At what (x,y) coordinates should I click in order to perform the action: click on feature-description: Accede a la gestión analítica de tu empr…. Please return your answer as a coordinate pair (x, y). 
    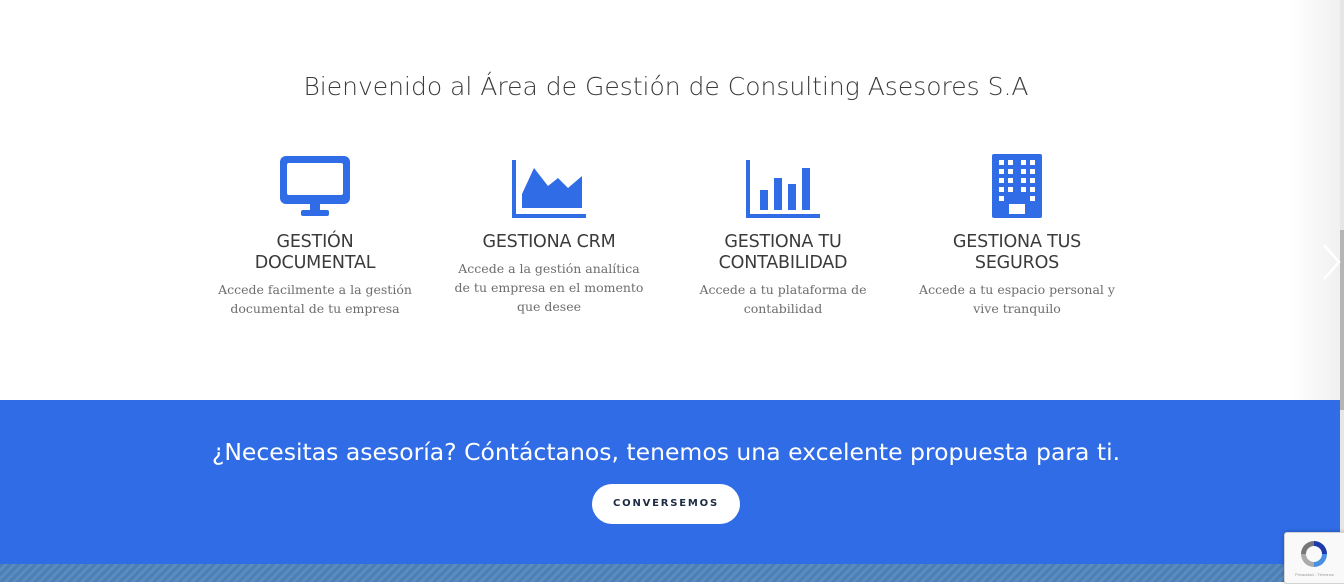
    Looking at the image, I should click on (549, 287).